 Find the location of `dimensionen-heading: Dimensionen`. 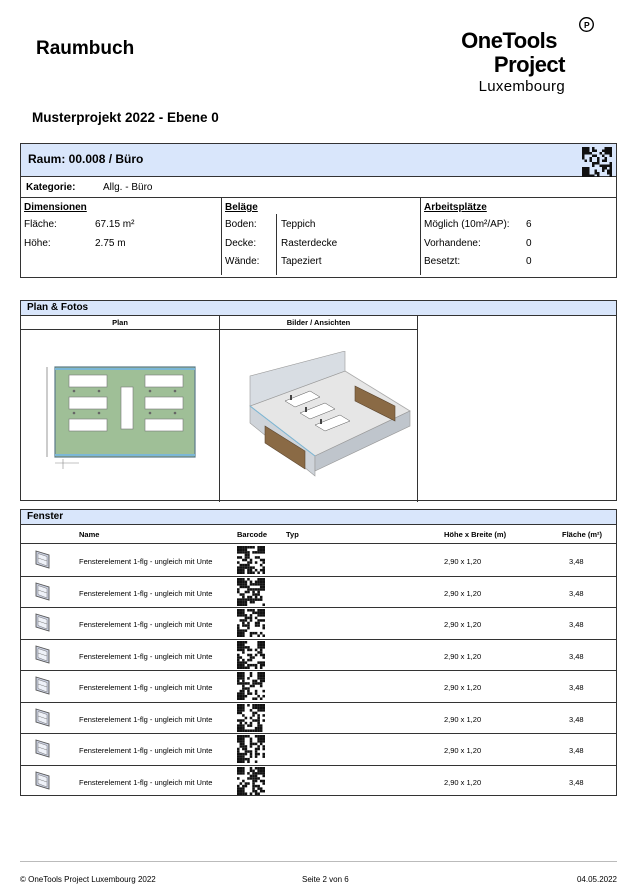

dimensionen-heading: Dimensionen is located at coordinates (55, 207).